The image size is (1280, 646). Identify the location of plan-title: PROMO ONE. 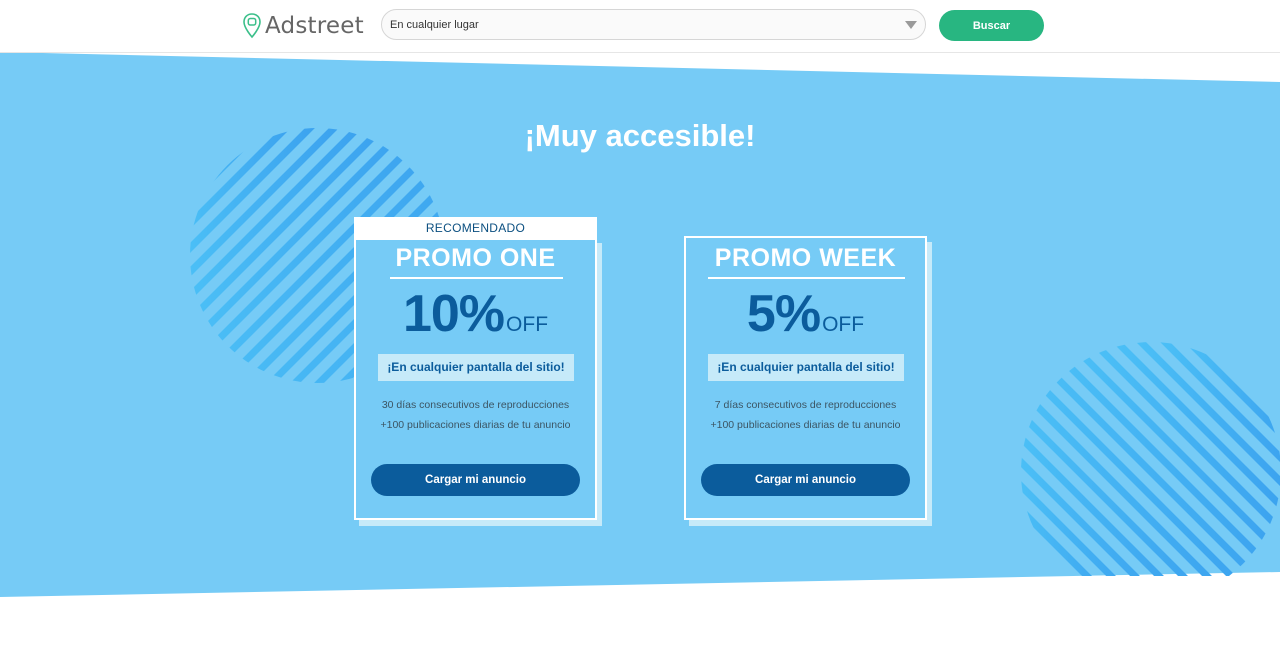
(475, 258).